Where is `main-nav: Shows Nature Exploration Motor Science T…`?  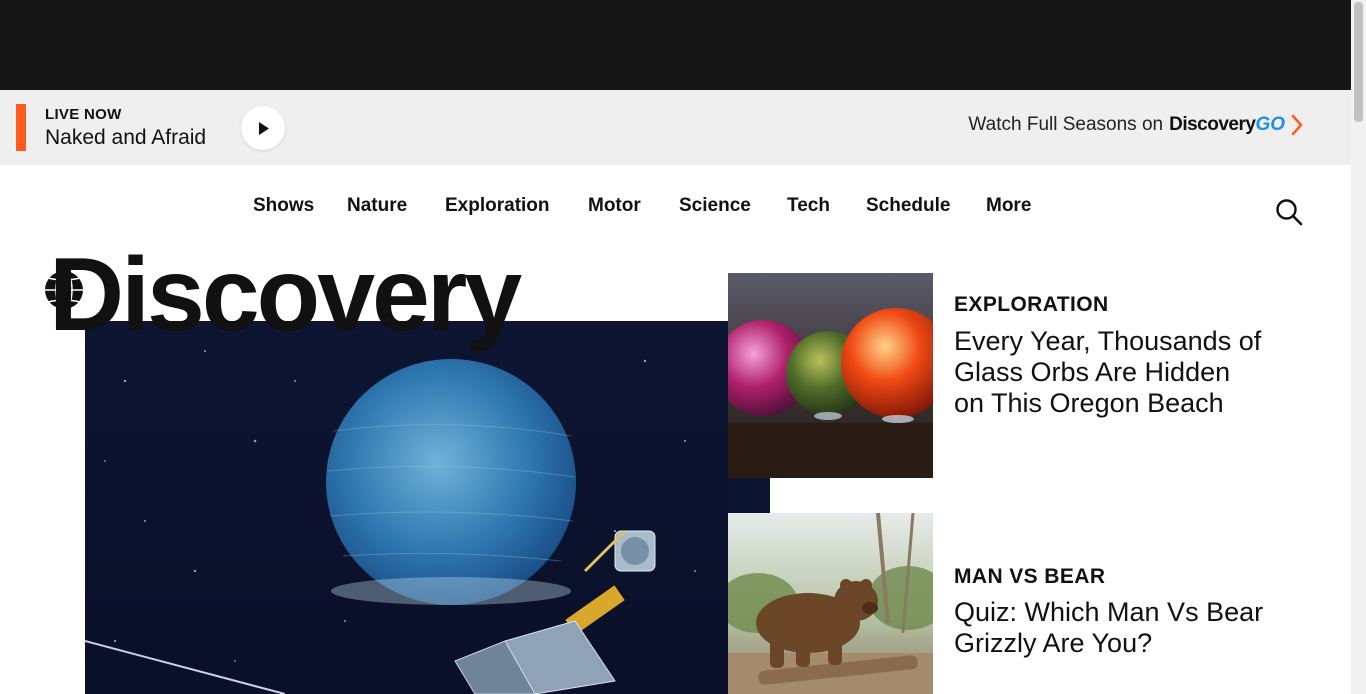 main-nav: Shows Nature Exploration Motor Science T… is located at coordinates (675, 213).